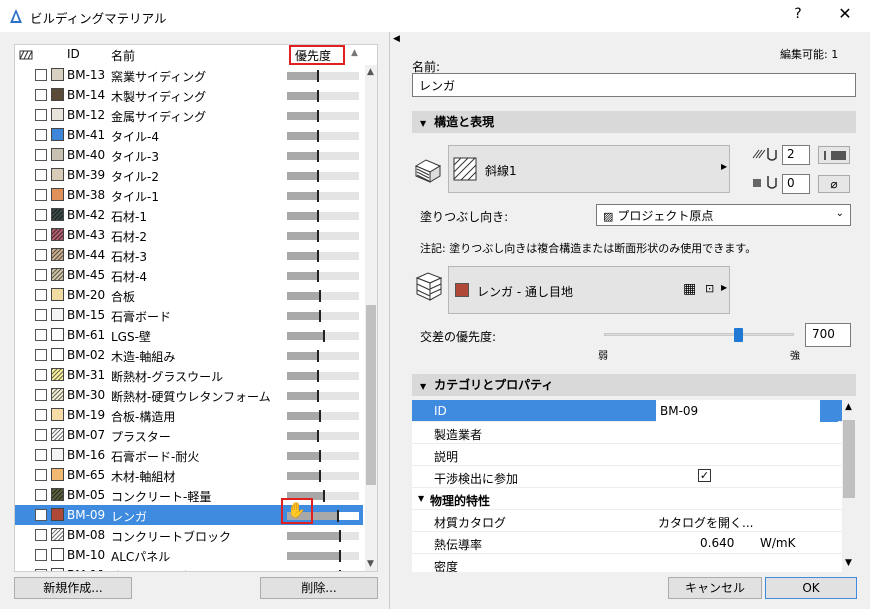  What do you see at coordinates (189, 255) in the screenshot?
I see `list-item: BM-44 石材-3` at bounding box center [189, 255].